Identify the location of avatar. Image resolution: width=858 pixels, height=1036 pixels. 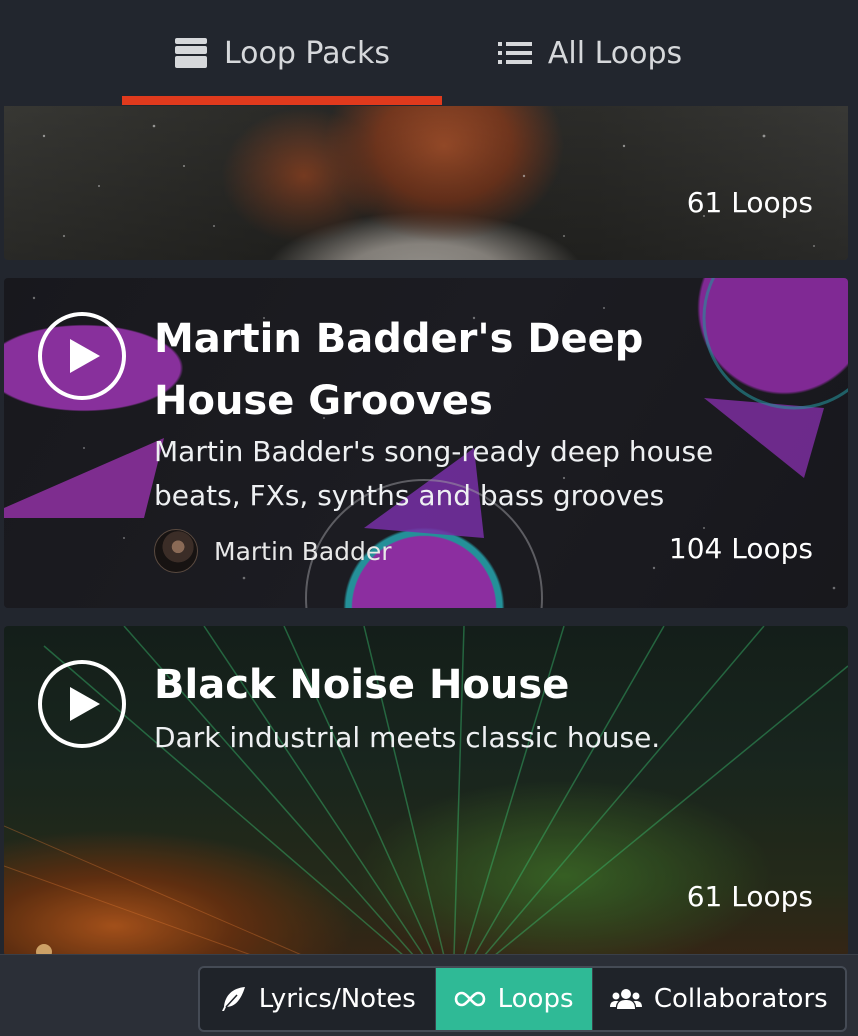
(176, 551).